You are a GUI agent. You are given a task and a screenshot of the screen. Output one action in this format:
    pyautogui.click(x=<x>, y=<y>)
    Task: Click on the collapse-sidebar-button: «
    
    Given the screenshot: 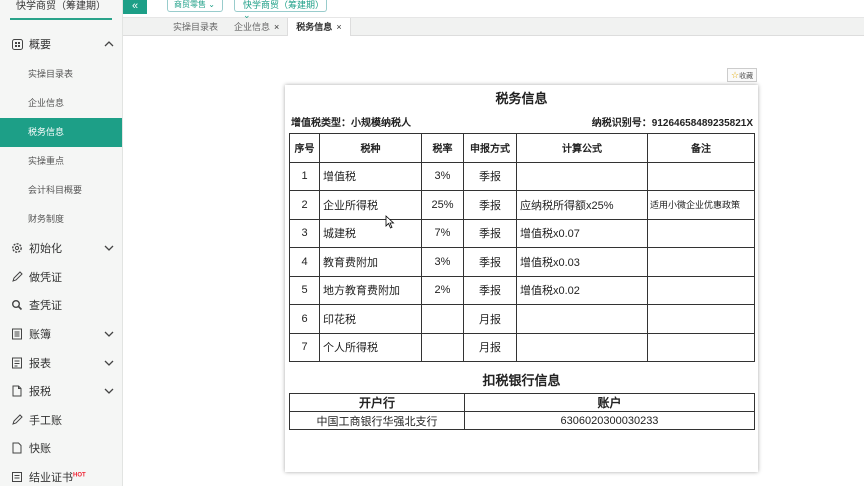 What is the action you would take?
    pyautogui.click(x=135, y=7)
    